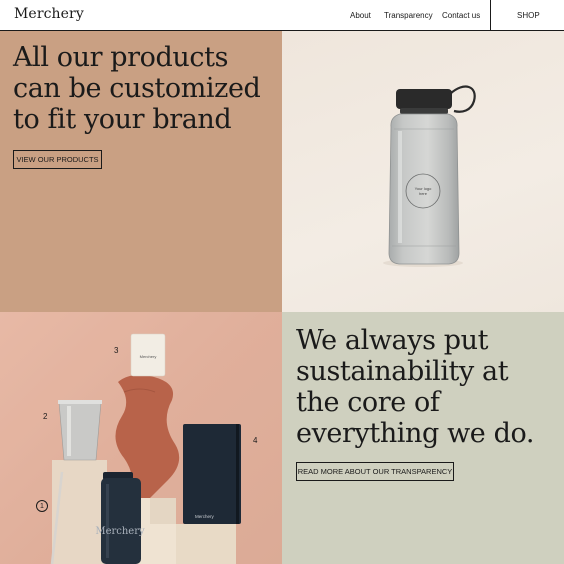 The width and height of the screenshot is (564, 564). What do you see at coordinates (79, 512) in the screenshot?
I see `pedestal-left` at bounding box center [79, 512].